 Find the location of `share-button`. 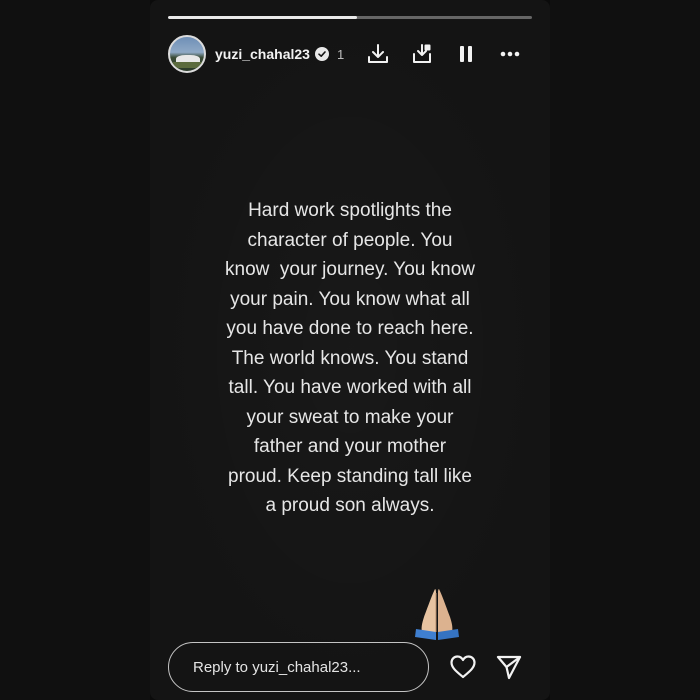

share-button is located at coordinates (509, 667).